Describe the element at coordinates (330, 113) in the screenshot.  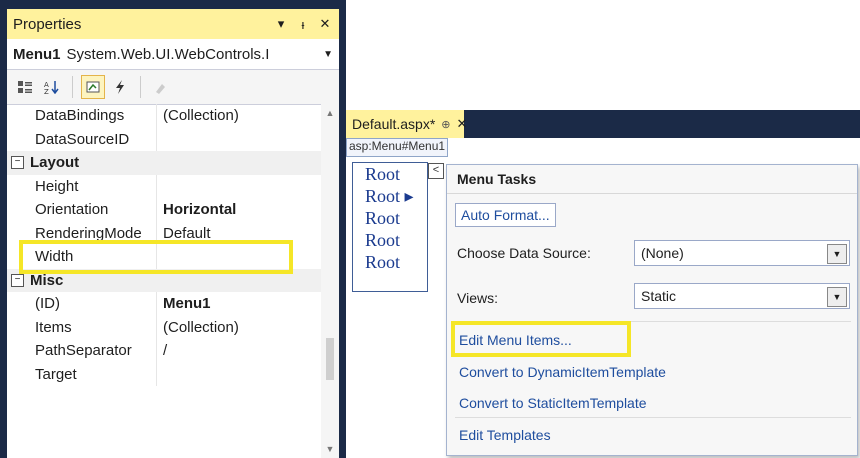
I see `scroll-up-icon: ▲` at that location.